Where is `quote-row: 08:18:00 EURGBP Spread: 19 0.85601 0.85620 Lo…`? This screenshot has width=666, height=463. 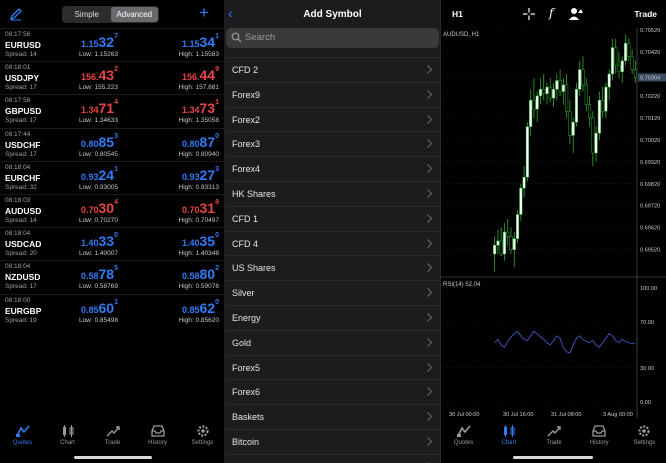 quote-row: 08:18:00 EURGBP Spread: 19 0.85601 0.85620 Lo… is located at coordinates (112, 310).